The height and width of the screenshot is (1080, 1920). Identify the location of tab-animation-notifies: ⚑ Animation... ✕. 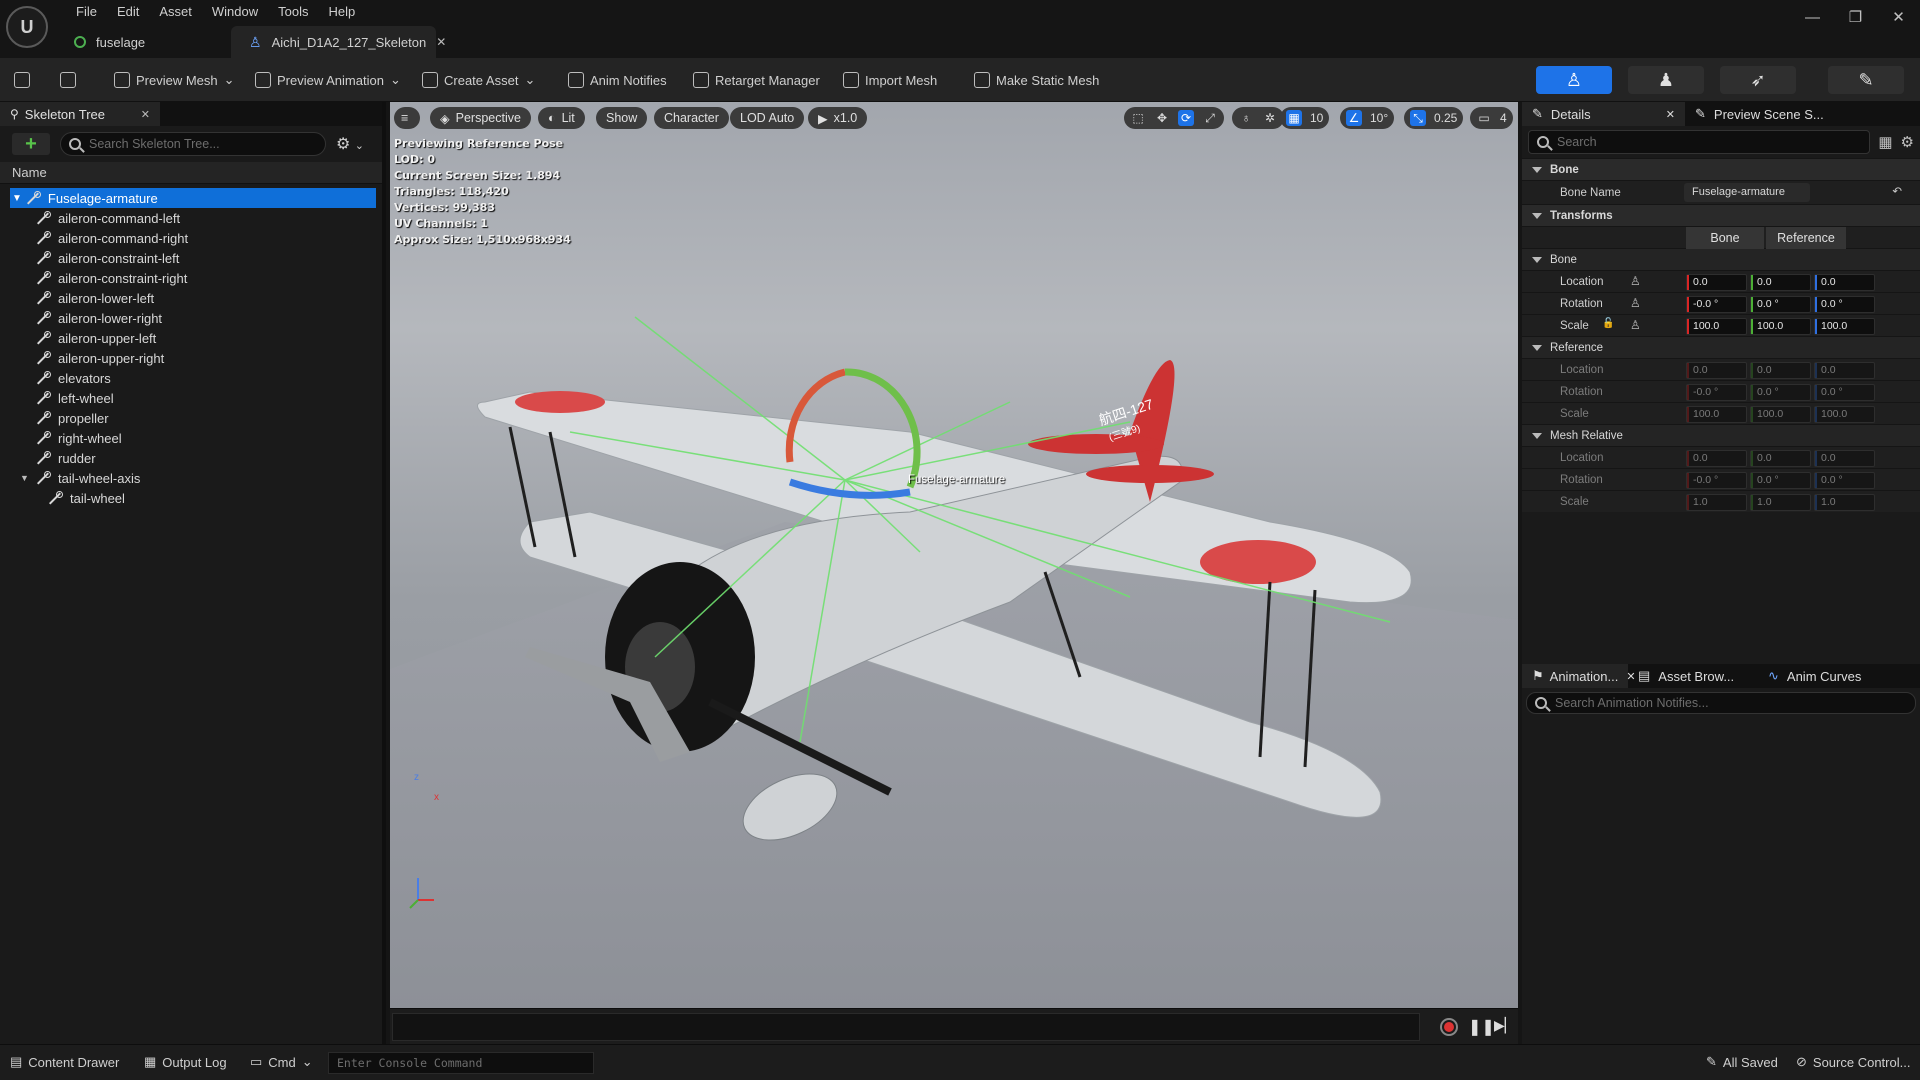
(1579, 676).